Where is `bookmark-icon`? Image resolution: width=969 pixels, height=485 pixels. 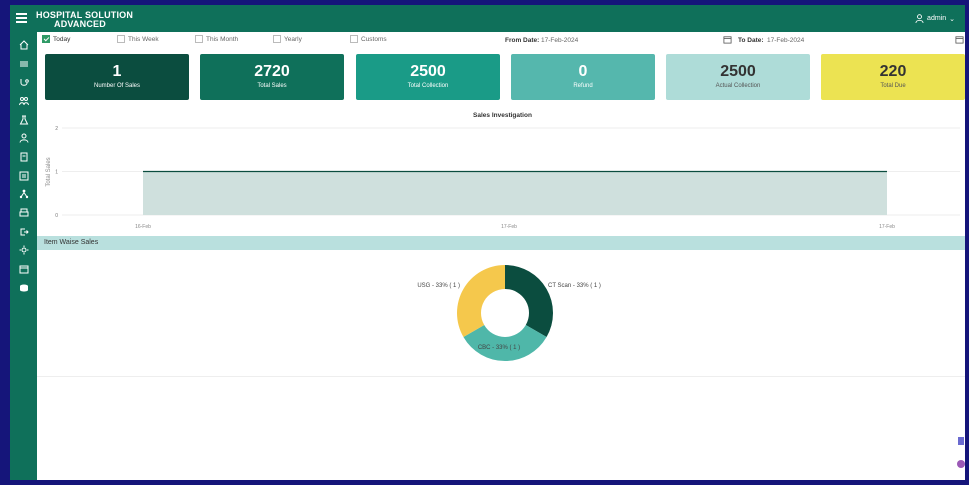 bookmark-icon is located at coordinates (961, 441).